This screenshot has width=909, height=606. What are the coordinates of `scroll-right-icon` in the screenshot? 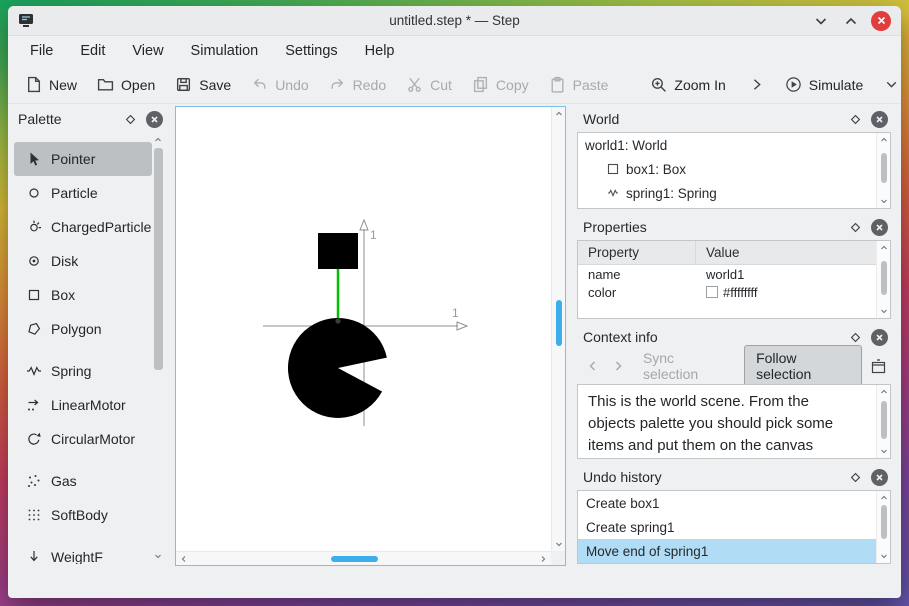 It's located at (543, 559).